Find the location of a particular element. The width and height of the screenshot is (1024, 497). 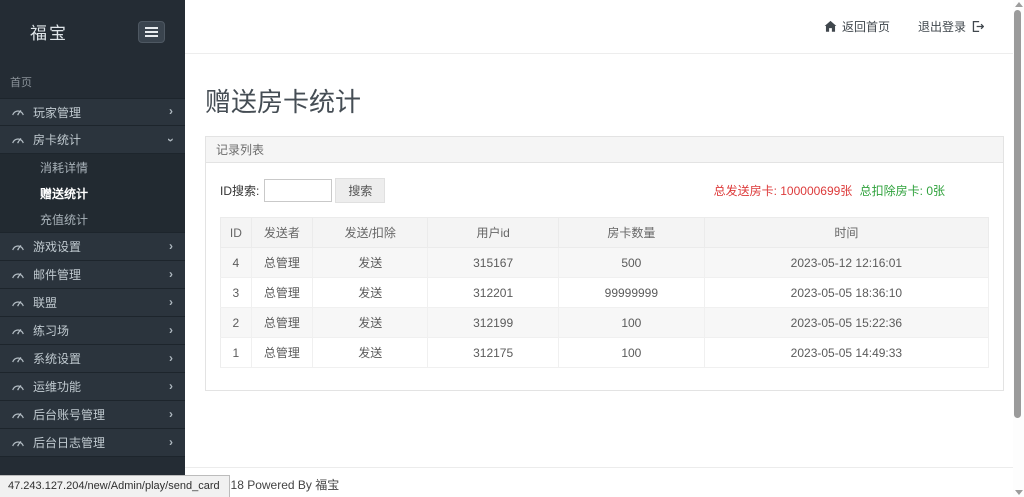

logout-icon is located at coordinates (978, 26).